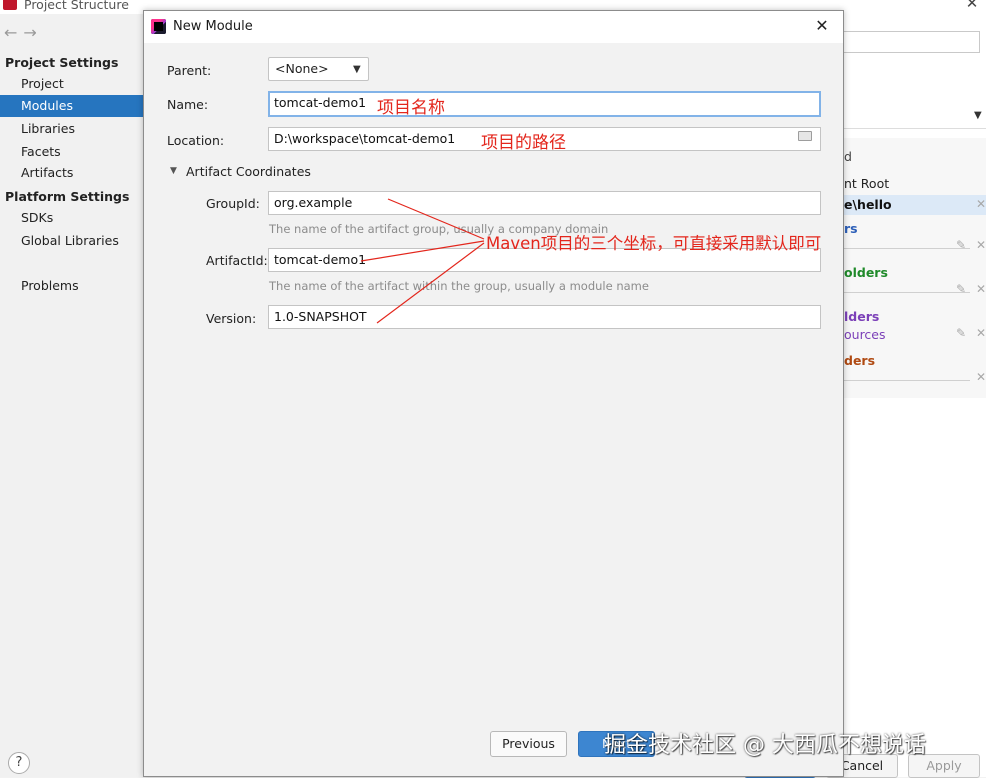 The height and width of the screenshot is (778, 986). Describe the element at coordinates (436, 219) in the screenshot. I see `groupid-arrow-line` at that location.